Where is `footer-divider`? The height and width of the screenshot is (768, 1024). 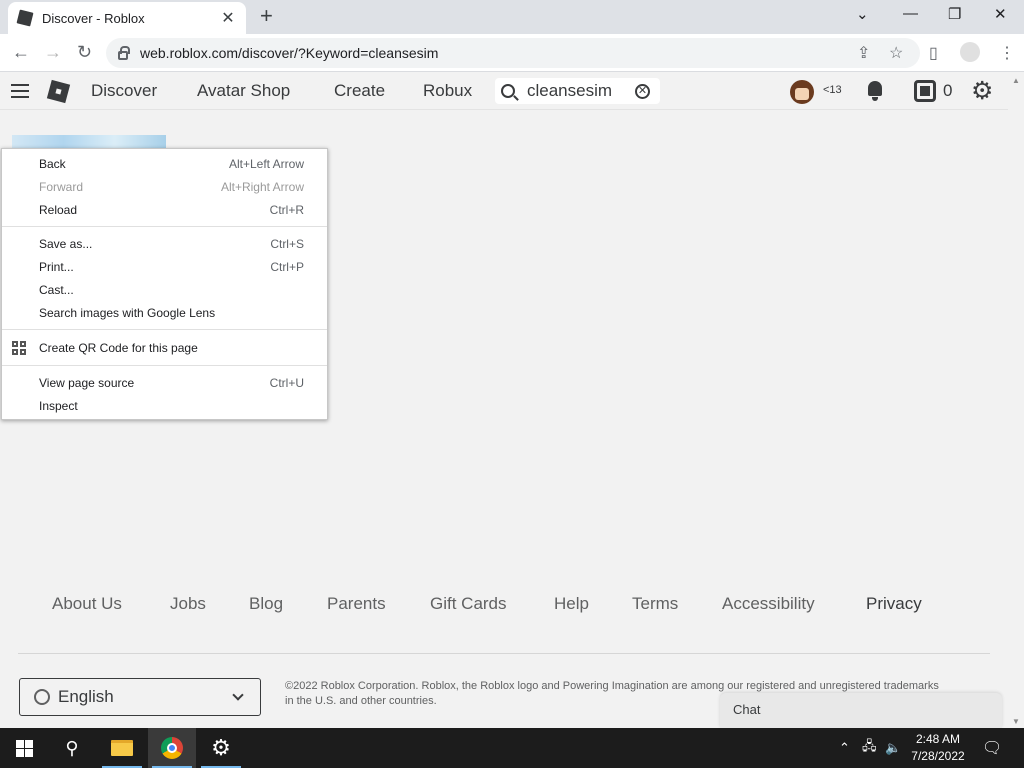 footer-divider is located at coordinates (504, 653).